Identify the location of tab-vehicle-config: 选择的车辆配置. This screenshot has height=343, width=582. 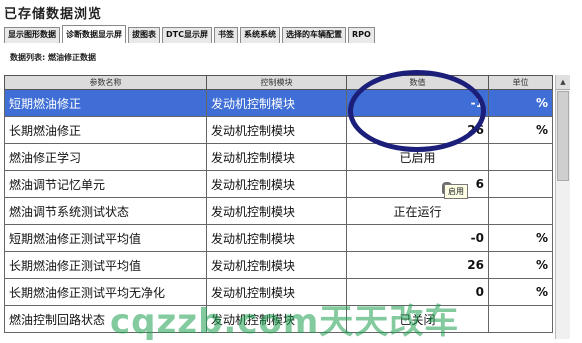
(313, 35).